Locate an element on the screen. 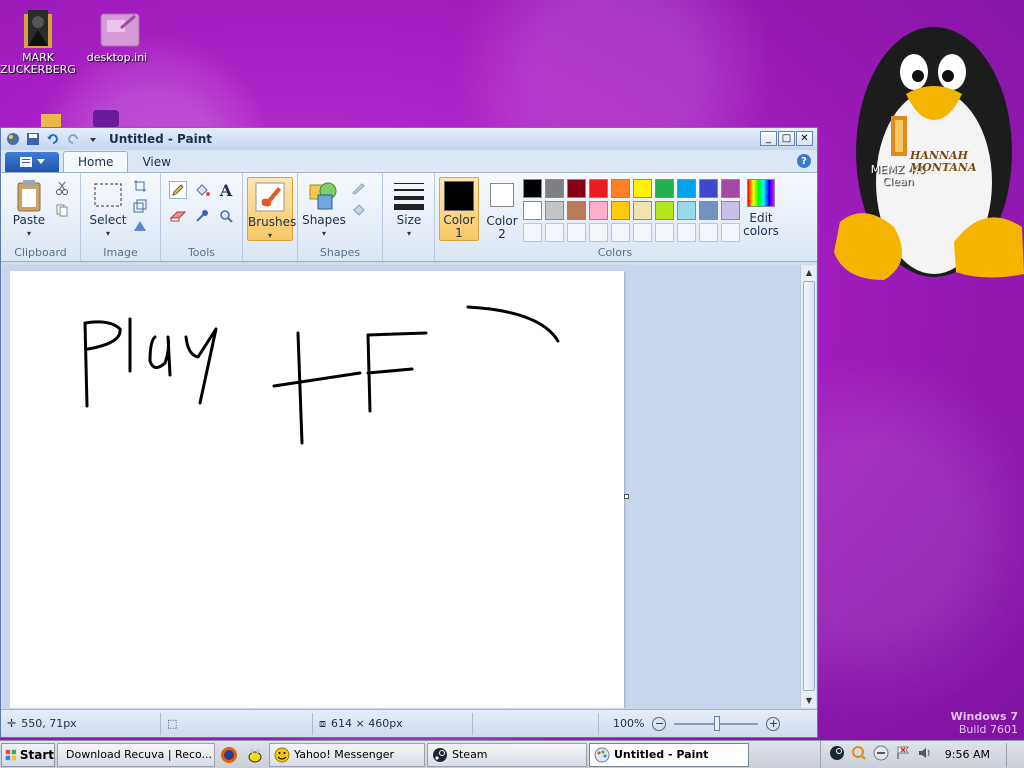 This screenshot has width=1024, height=768. volume-icon is located at coordinates (925, 754).